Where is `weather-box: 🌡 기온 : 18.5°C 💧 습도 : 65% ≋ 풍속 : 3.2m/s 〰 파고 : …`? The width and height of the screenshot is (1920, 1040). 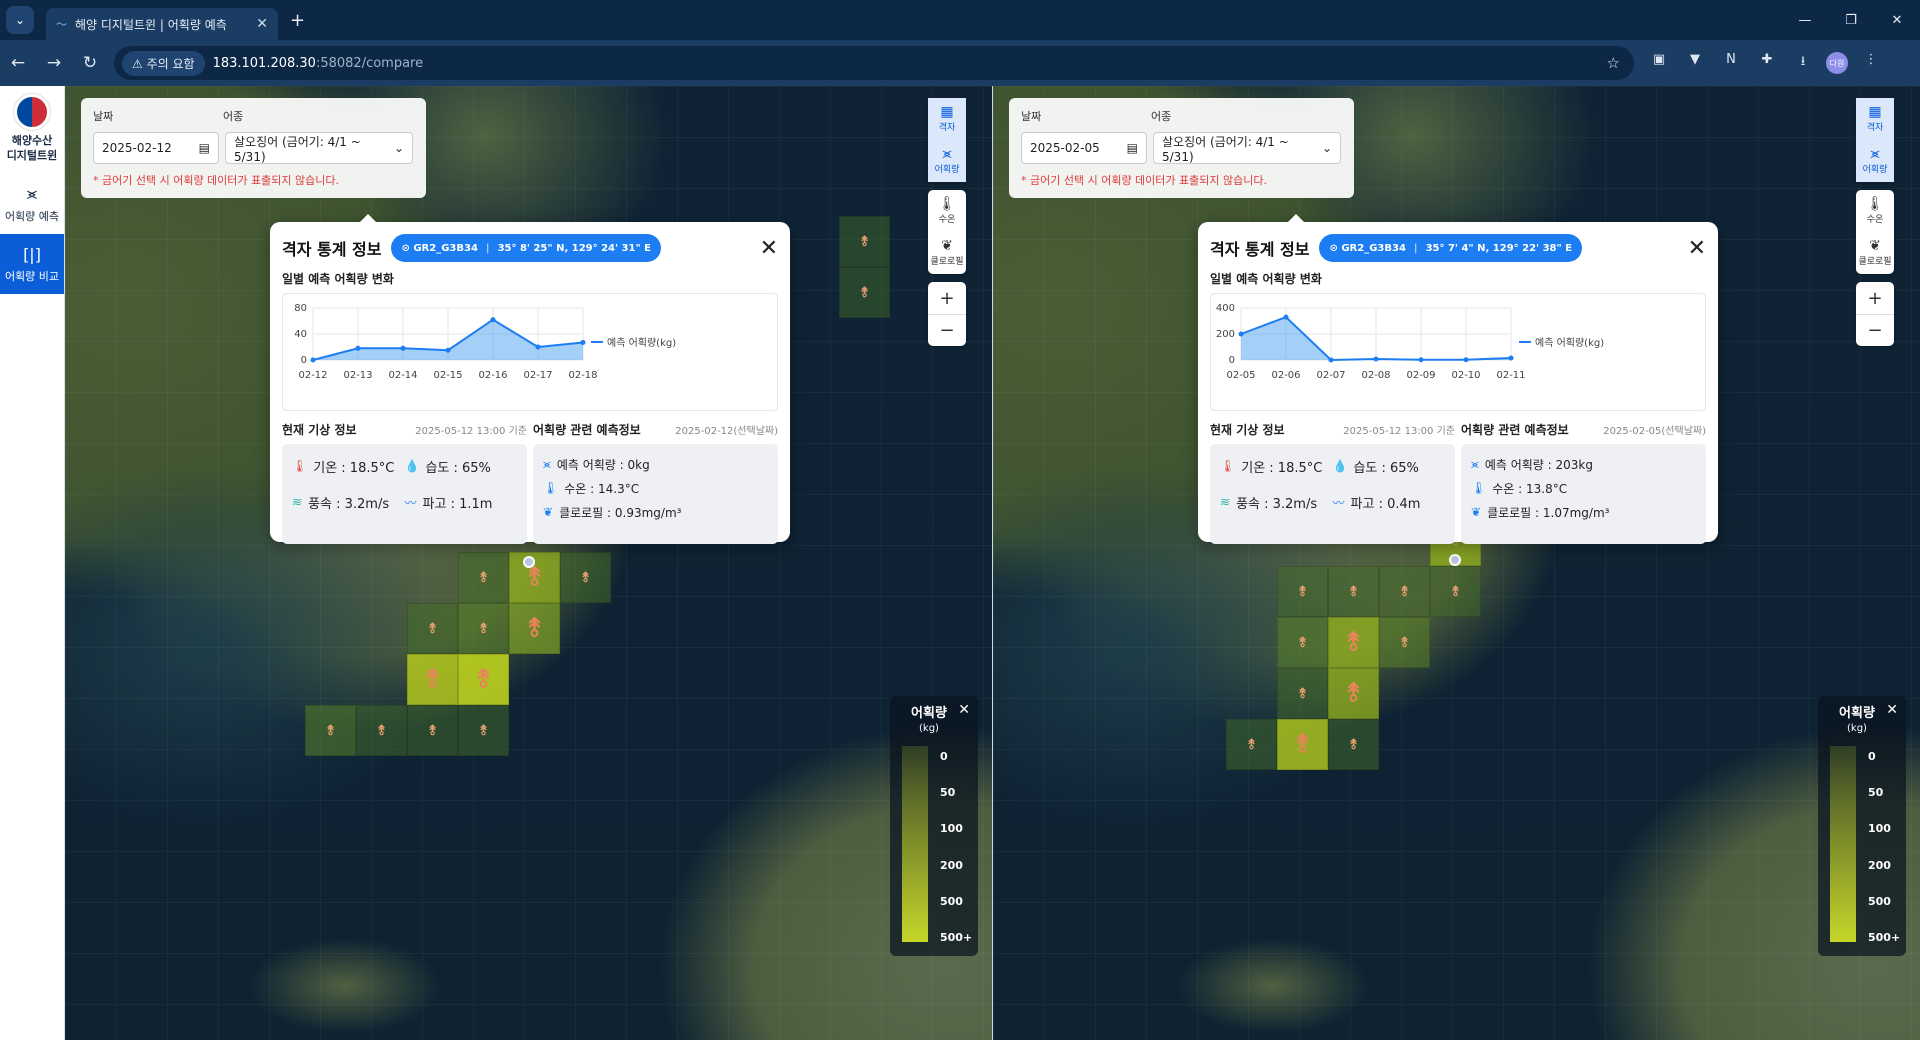 weather-box: 🌡 기온 : 18.5°C 💧 습도 : 65% ≋ 풍속 : 3.2m/s 〰 파고 : … is located at coordinates (404, 494).